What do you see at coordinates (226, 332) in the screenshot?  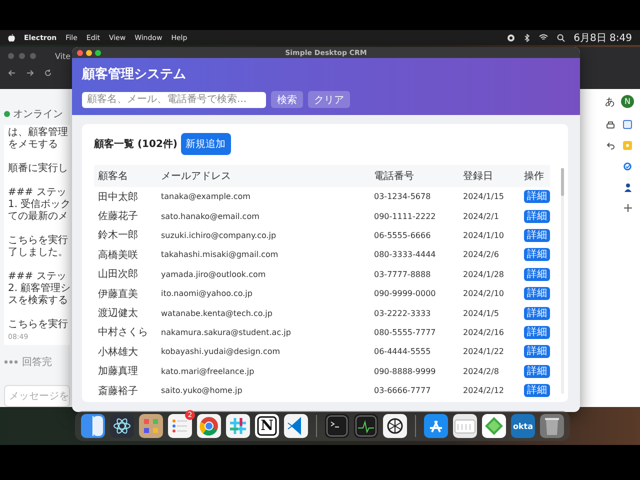 I see `table-cell-text: nakamura.sakura@student.ac.jp` at bounding box center [226, 332].